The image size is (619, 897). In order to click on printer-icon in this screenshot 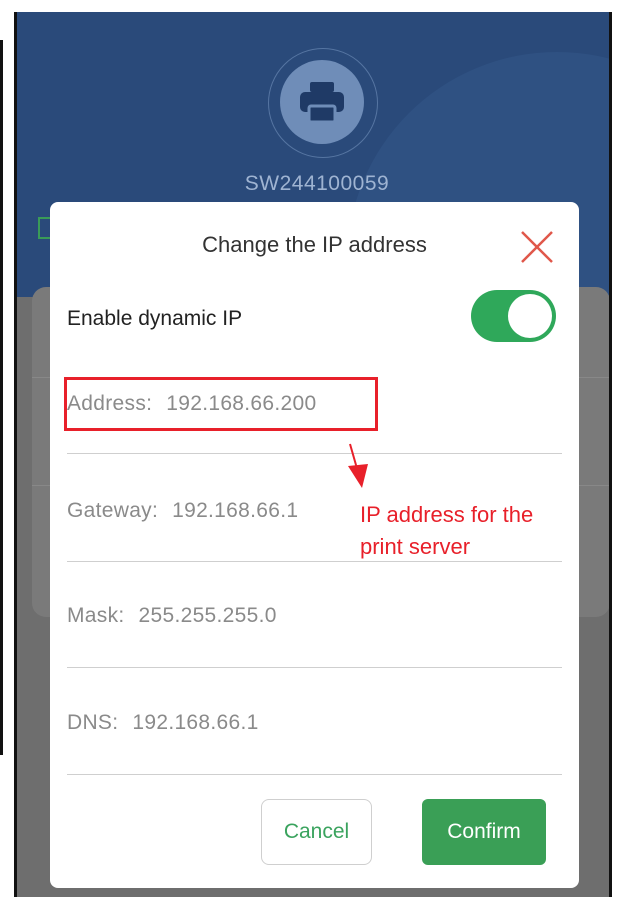, I will do `click(322, 103)`.